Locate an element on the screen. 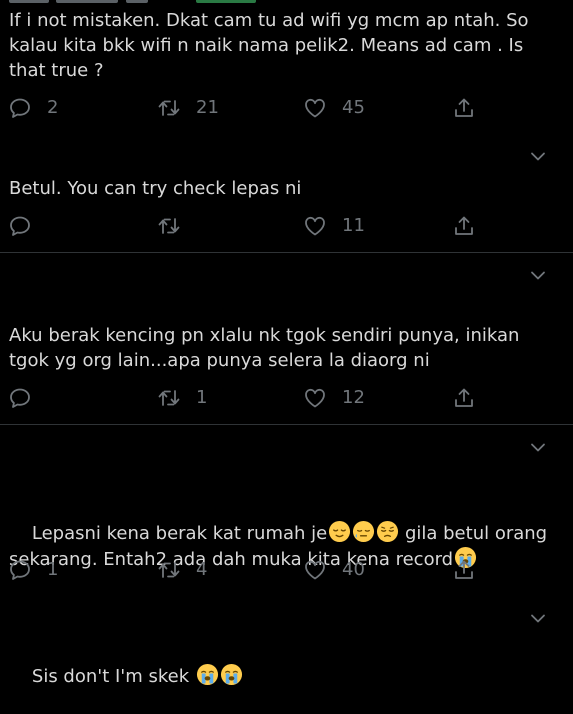 This screenshot has height=714, width=573. retweet-count: 1 is located at coordinates (202, 397).